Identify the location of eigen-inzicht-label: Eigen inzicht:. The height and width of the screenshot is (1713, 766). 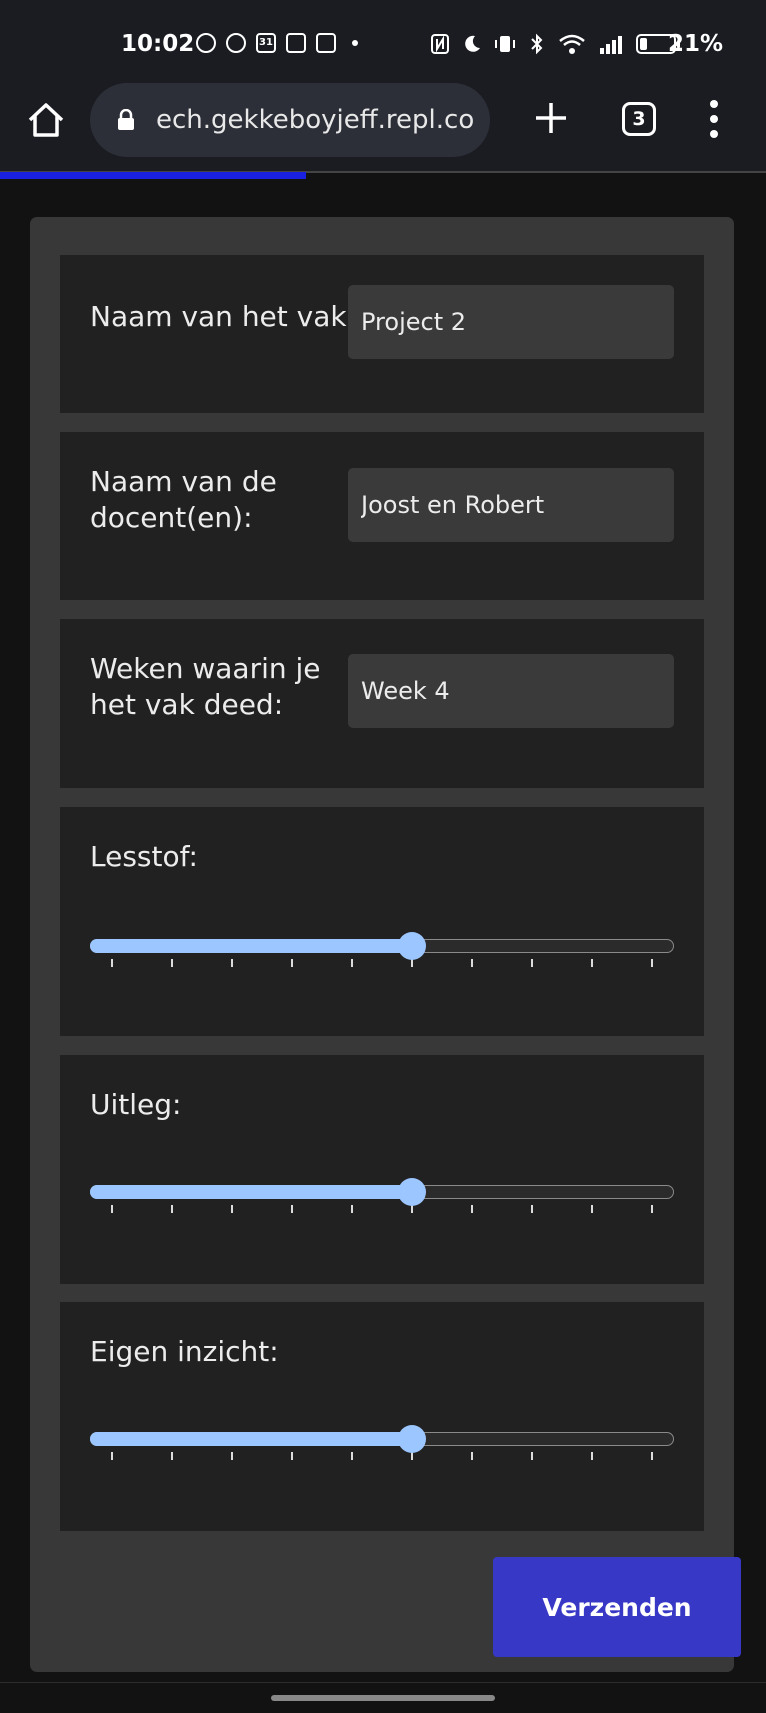
(184, 1351).